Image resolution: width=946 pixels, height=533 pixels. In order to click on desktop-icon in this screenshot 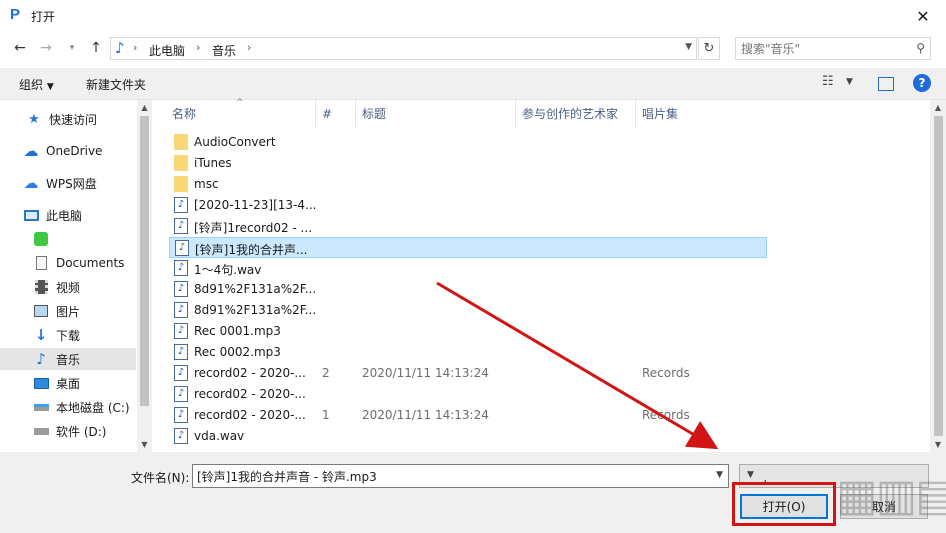, I will do `click(41, 383)`.